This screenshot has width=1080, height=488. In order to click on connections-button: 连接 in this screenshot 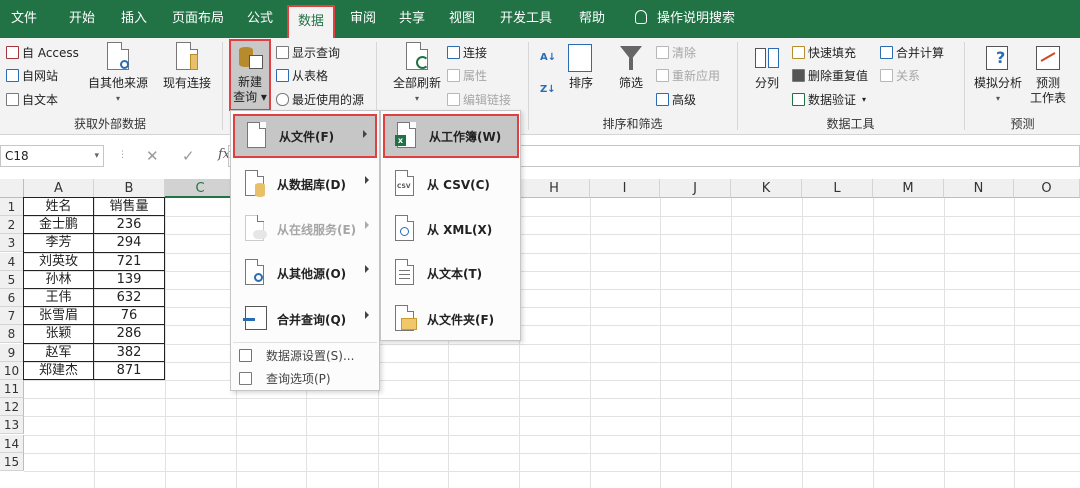, I will do `click(467, 52)`.